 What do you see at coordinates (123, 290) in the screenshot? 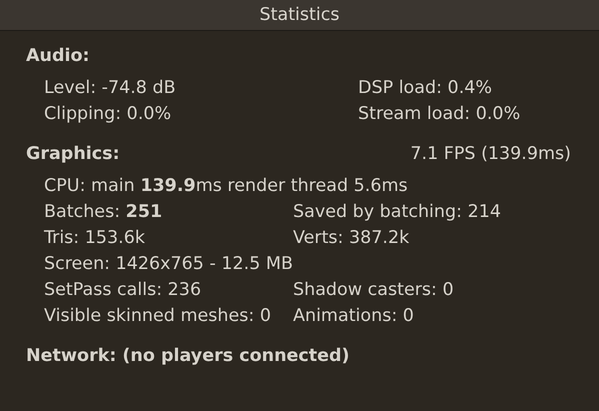
I see `stat-text: SetPass calls: 236` at bounding box center [123, 290].